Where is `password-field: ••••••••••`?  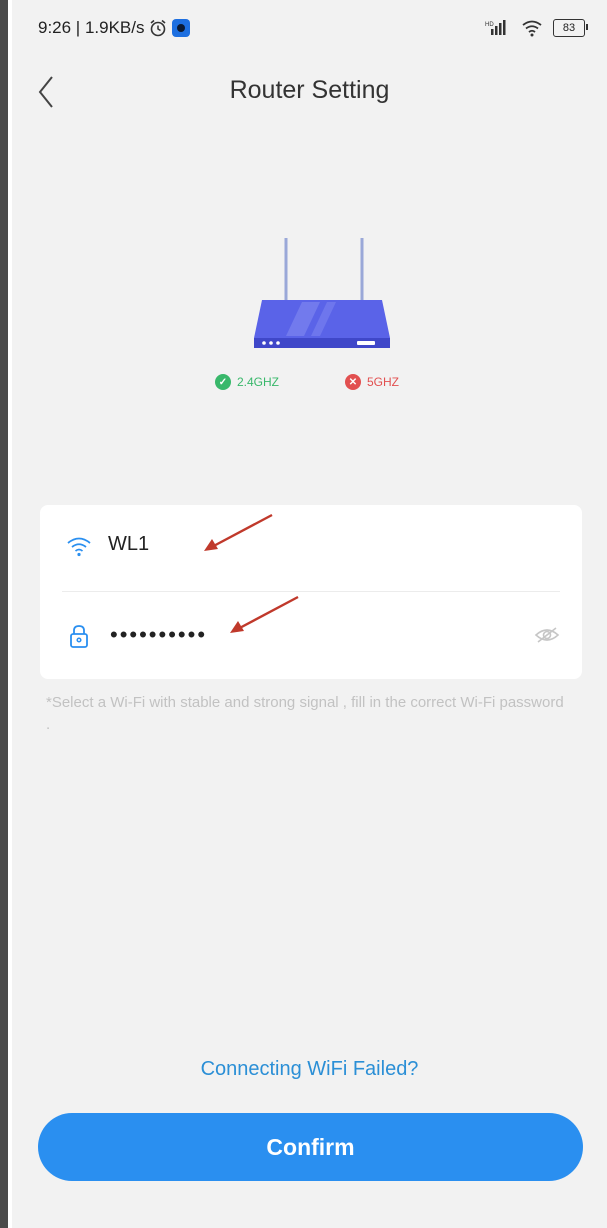
password-field: •••••••••• is located at coordinates (311, 636).